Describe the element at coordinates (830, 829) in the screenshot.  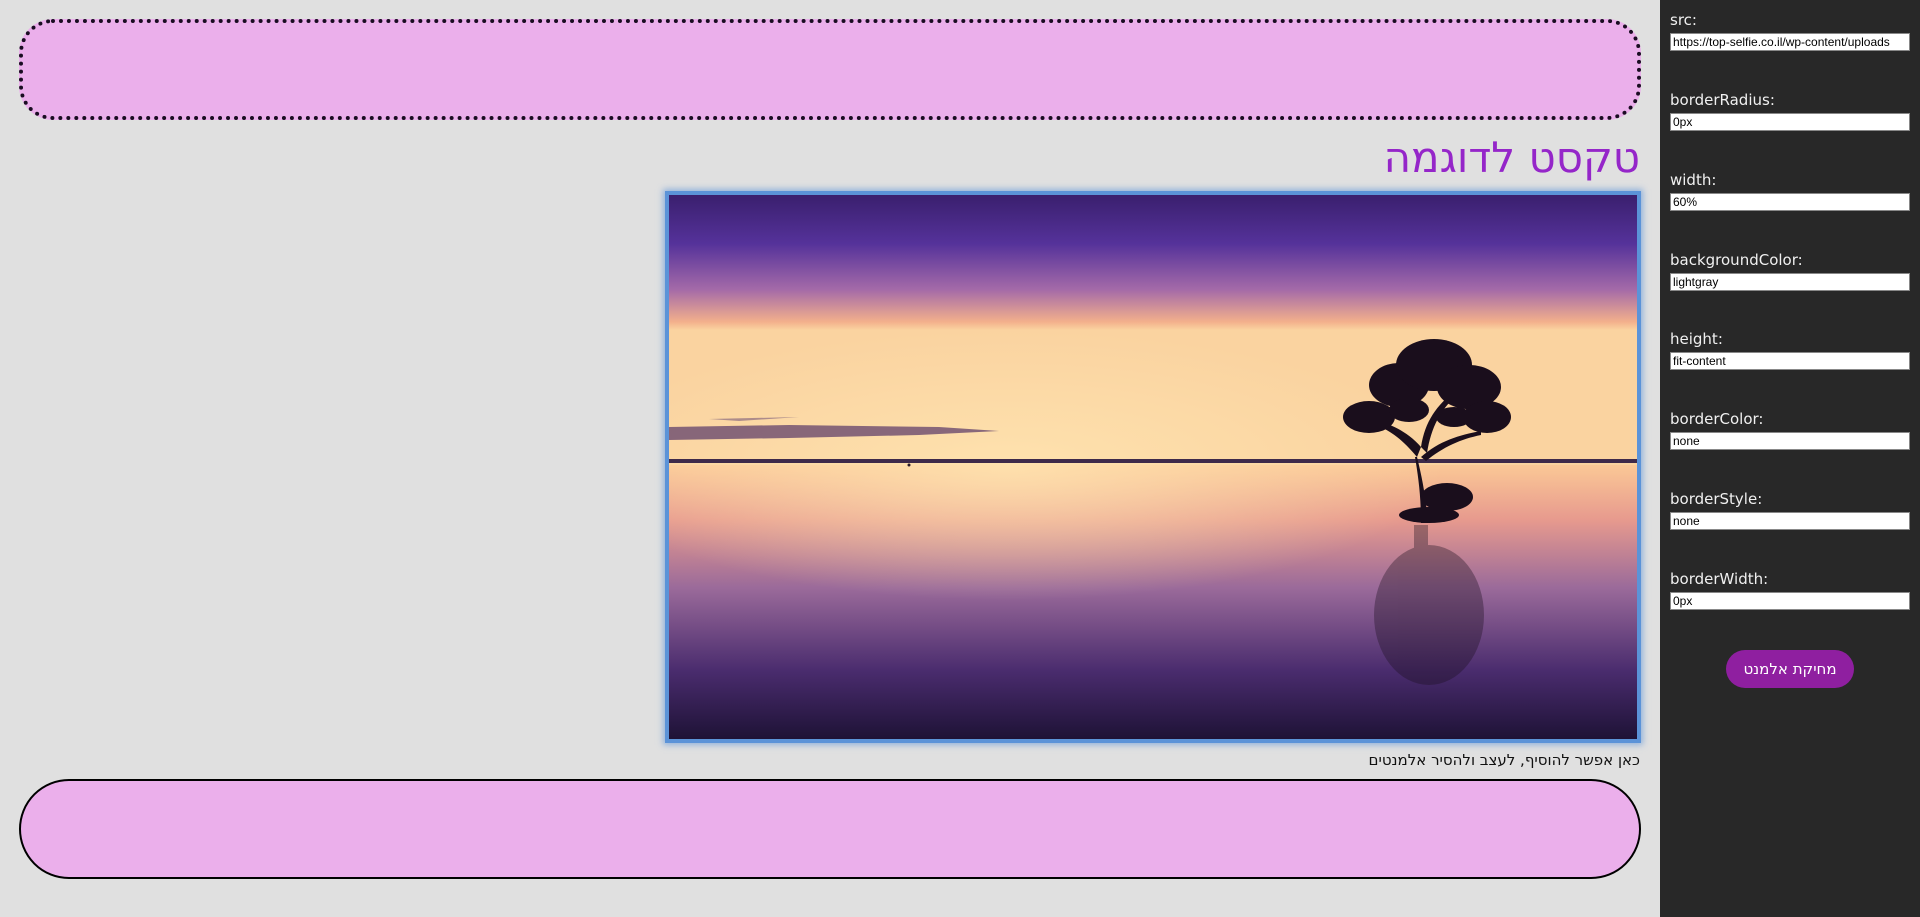
I see `bottom-container-box` at that location.